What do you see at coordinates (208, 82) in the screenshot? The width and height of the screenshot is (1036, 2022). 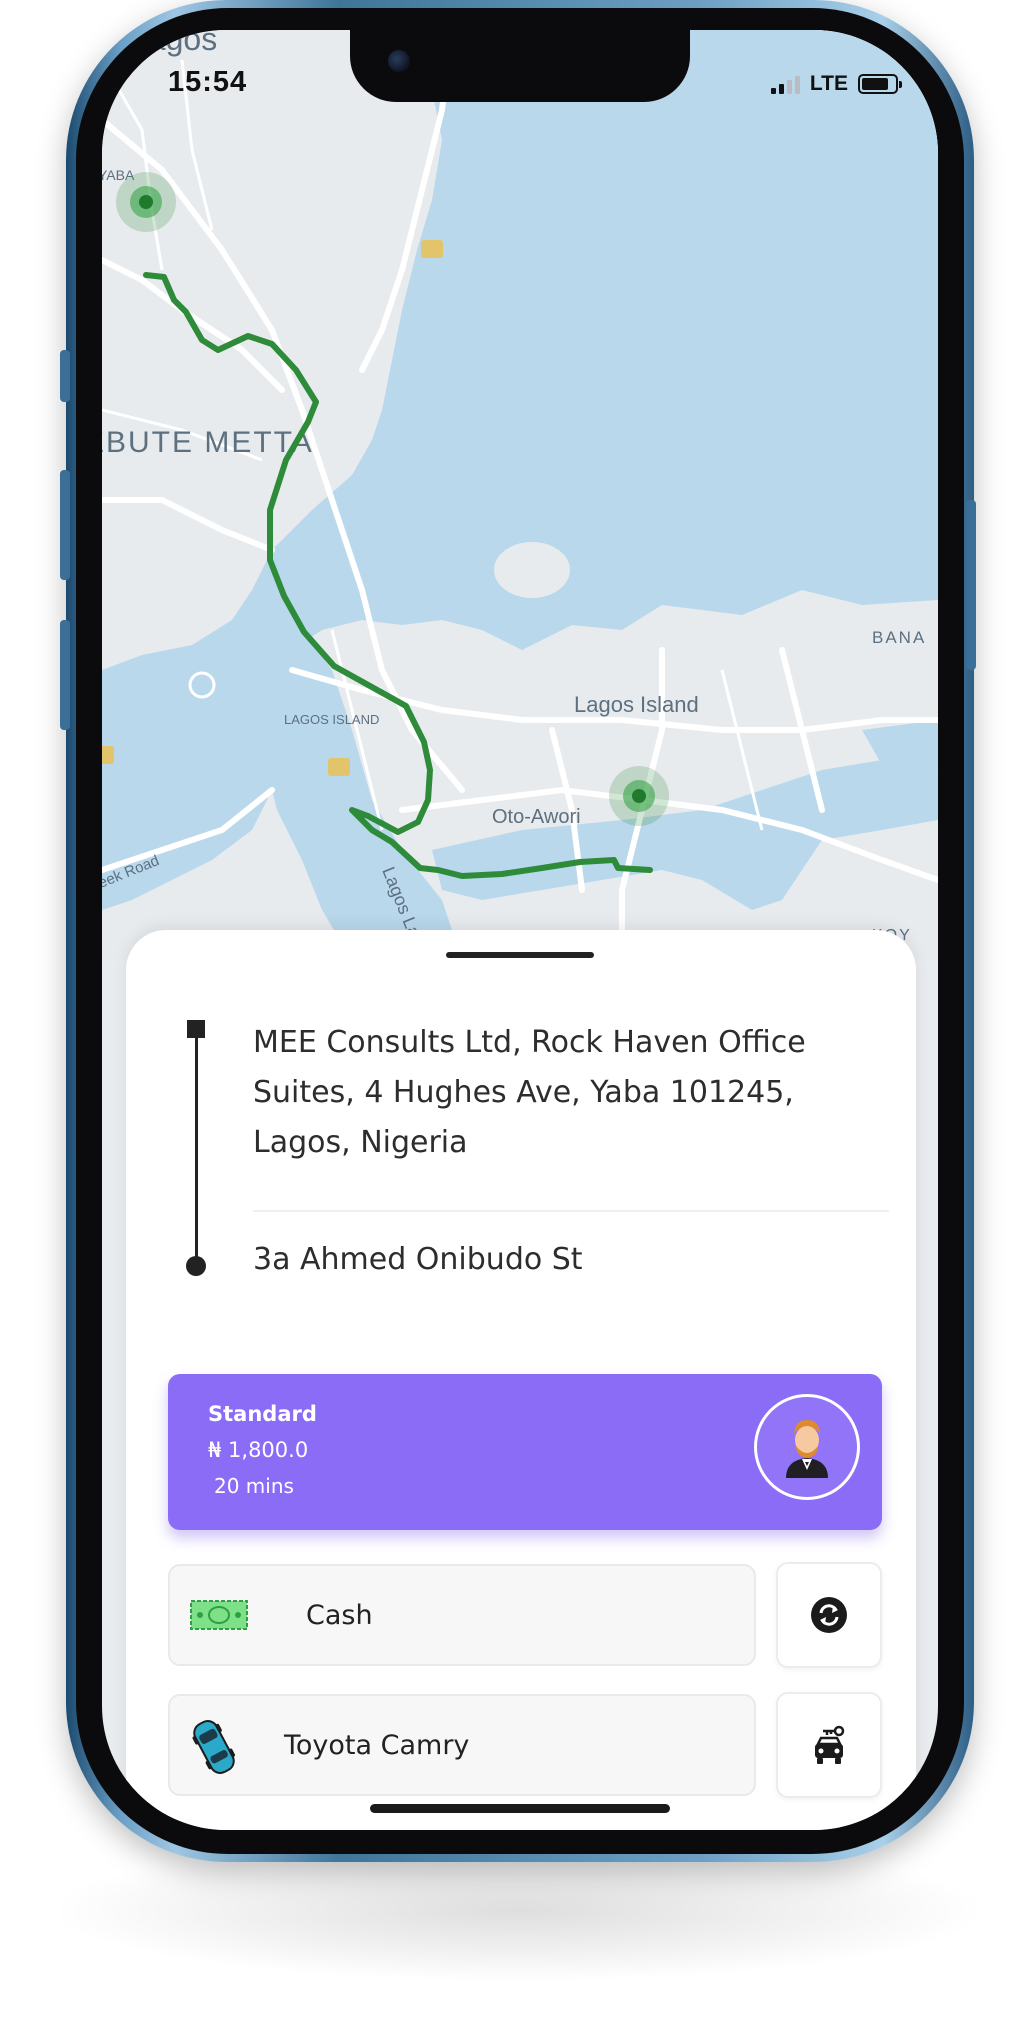 I see `status-time: 15:54` at bounding box center [208, 82].